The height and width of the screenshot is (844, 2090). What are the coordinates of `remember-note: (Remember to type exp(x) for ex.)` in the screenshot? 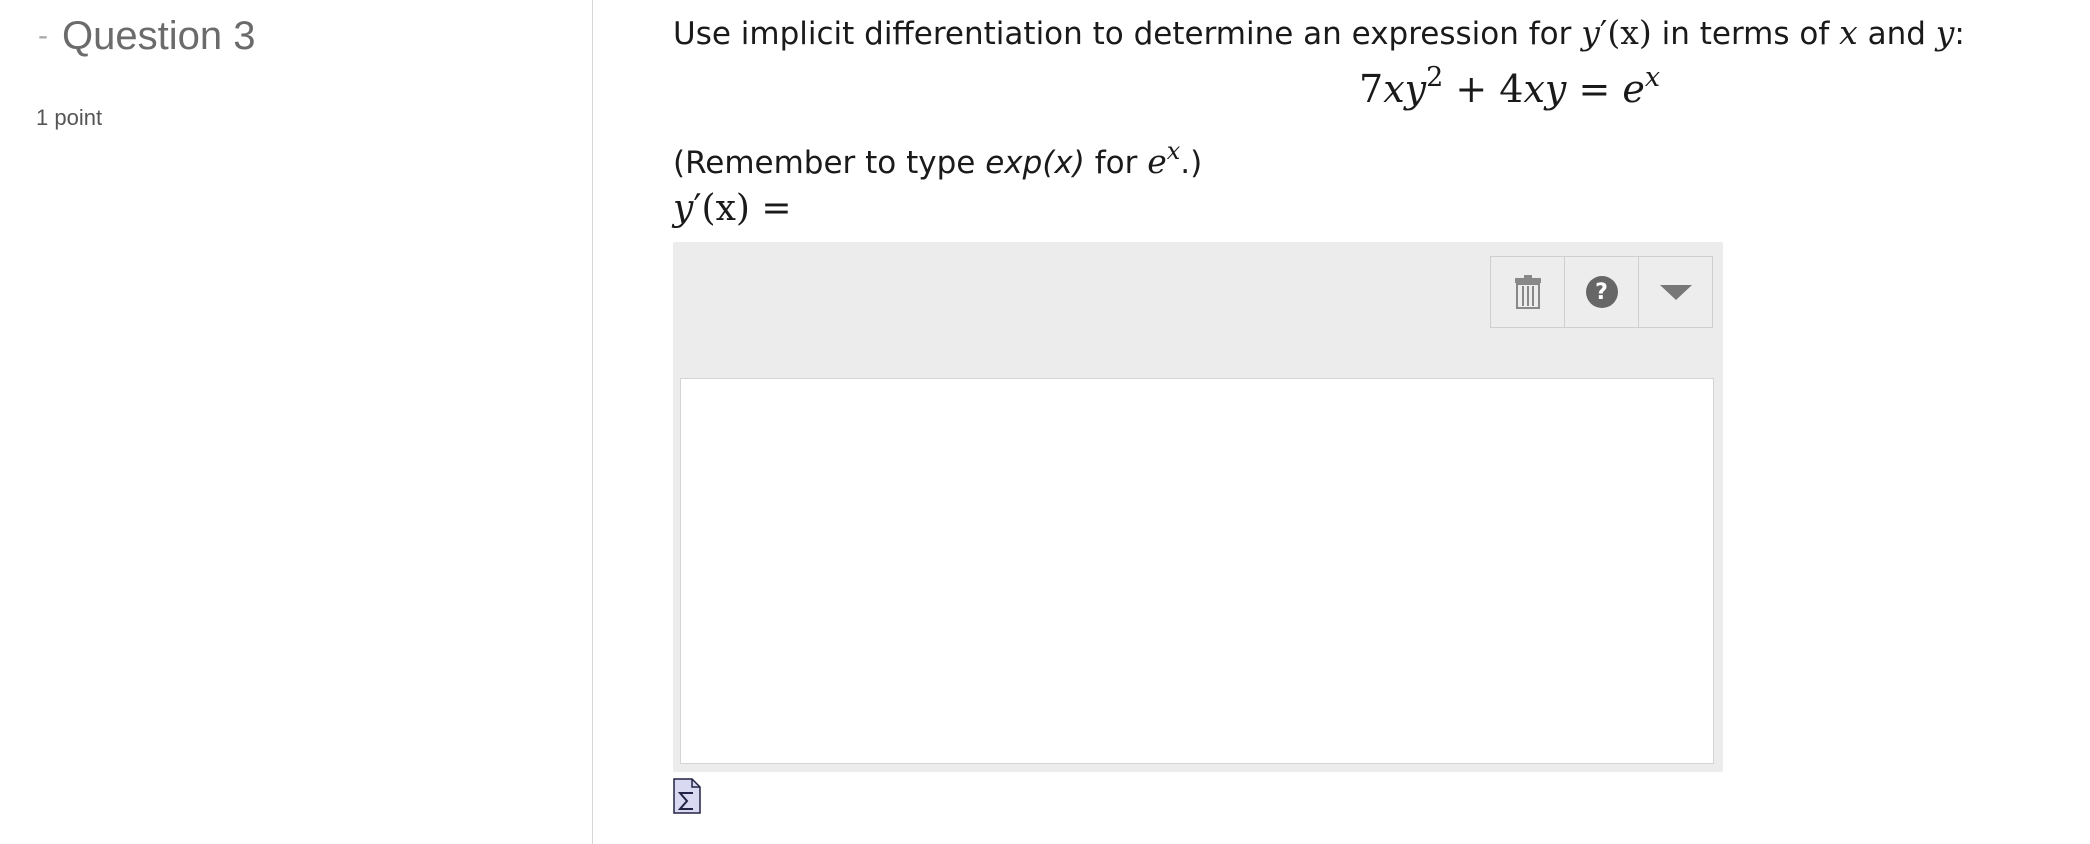 It's located at (938, 159).